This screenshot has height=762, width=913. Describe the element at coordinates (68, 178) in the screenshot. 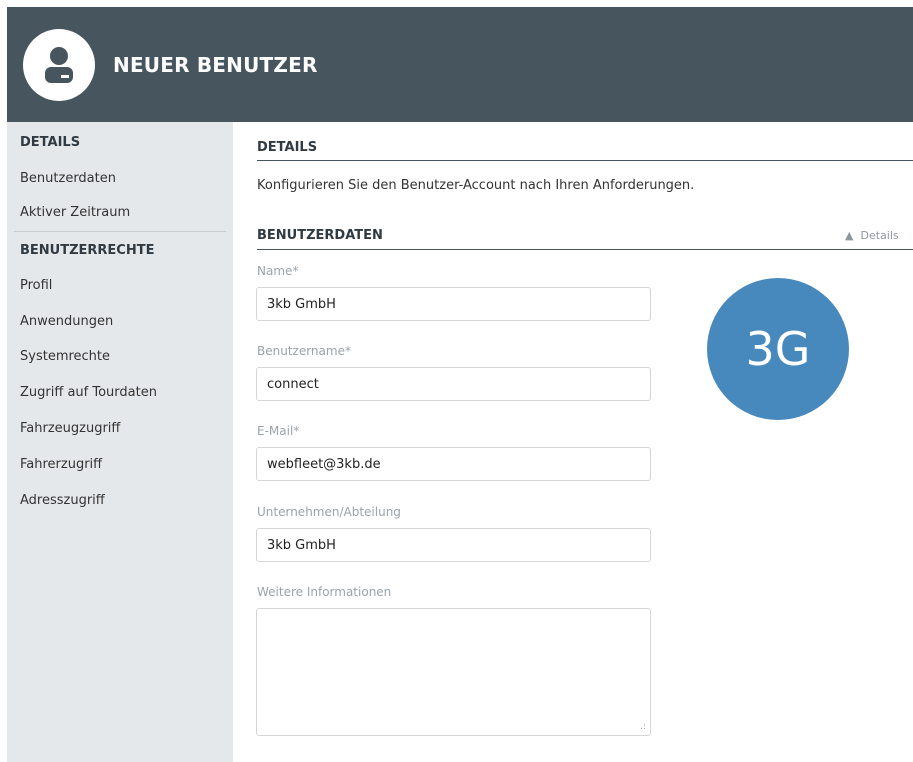

I see `sidebar-item-benutzerdaten: Benutzerdaten` at that location.